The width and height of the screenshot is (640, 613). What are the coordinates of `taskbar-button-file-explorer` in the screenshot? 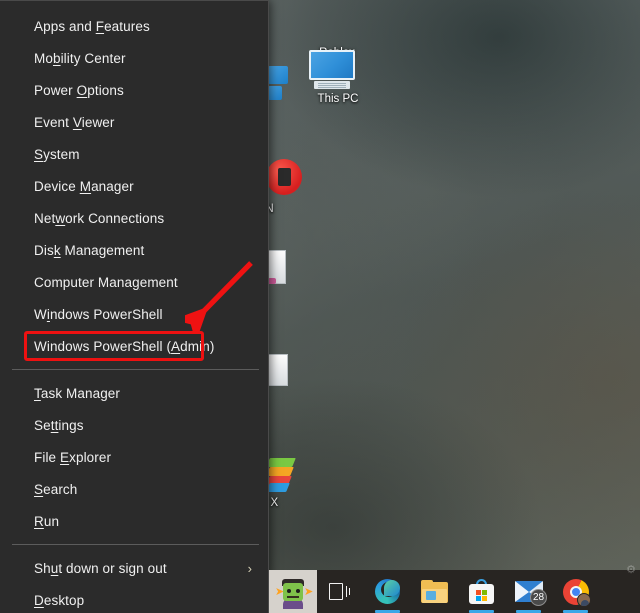 It's located at (434, 591).